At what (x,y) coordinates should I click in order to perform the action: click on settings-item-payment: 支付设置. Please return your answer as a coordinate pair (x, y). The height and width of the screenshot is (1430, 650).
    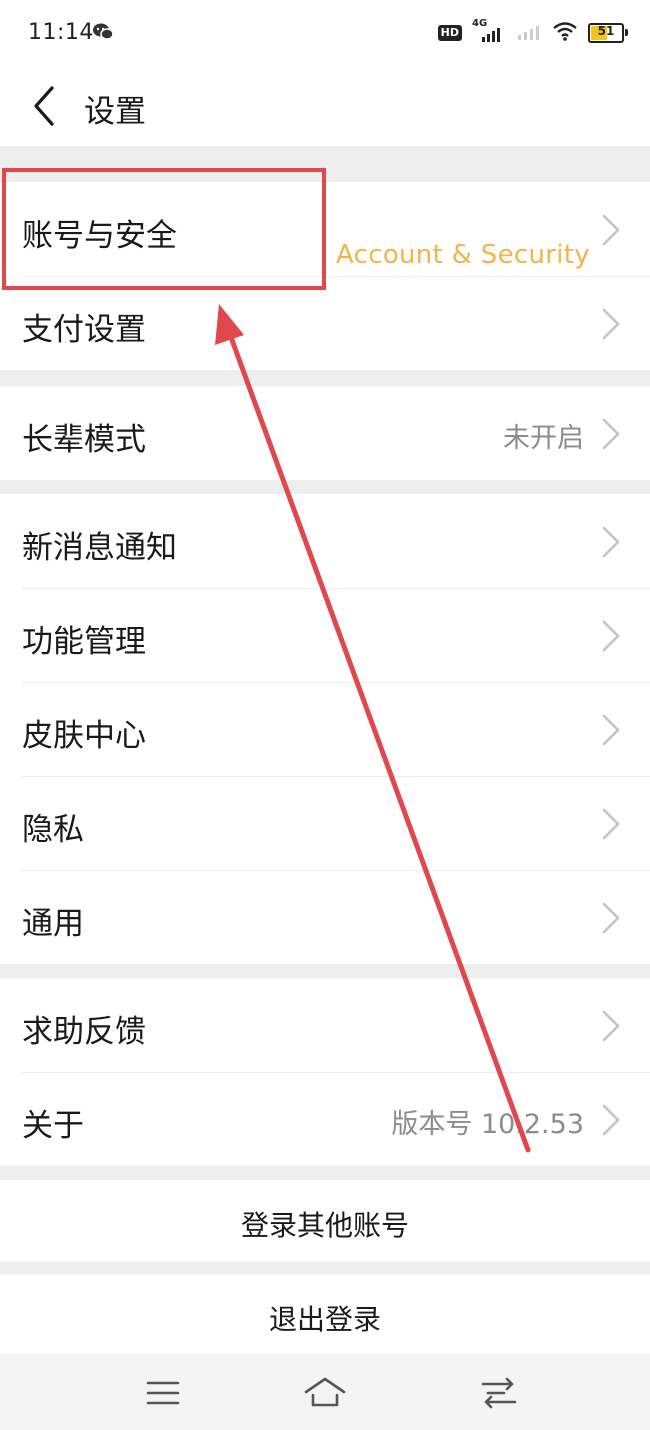
    Looking at the image, I should click on (325, 323).